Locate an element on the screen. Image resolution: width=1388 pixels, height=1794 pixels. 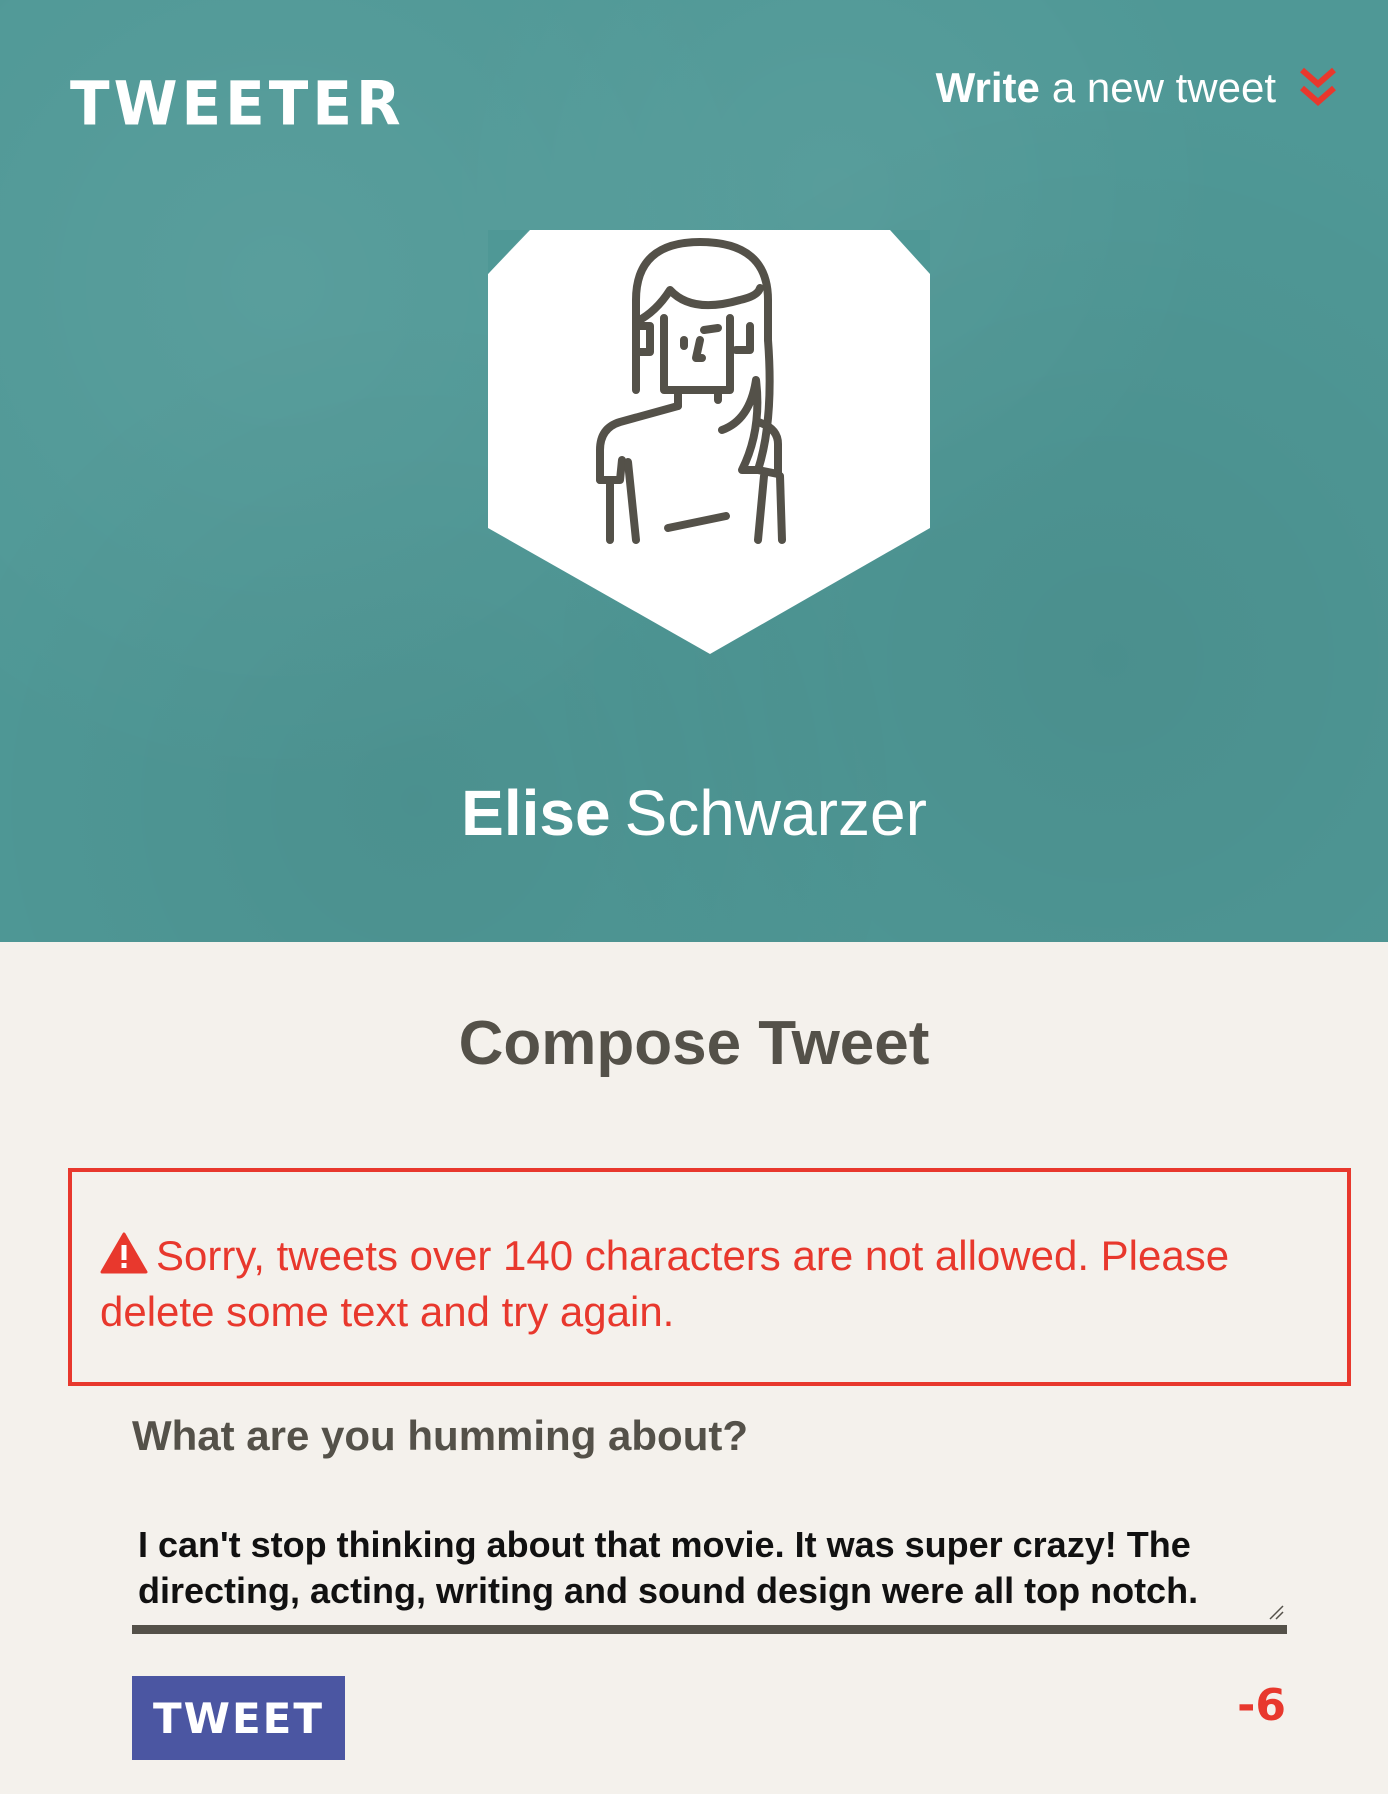
double-chevron-down-icon is located at coordinates (1318, 88).